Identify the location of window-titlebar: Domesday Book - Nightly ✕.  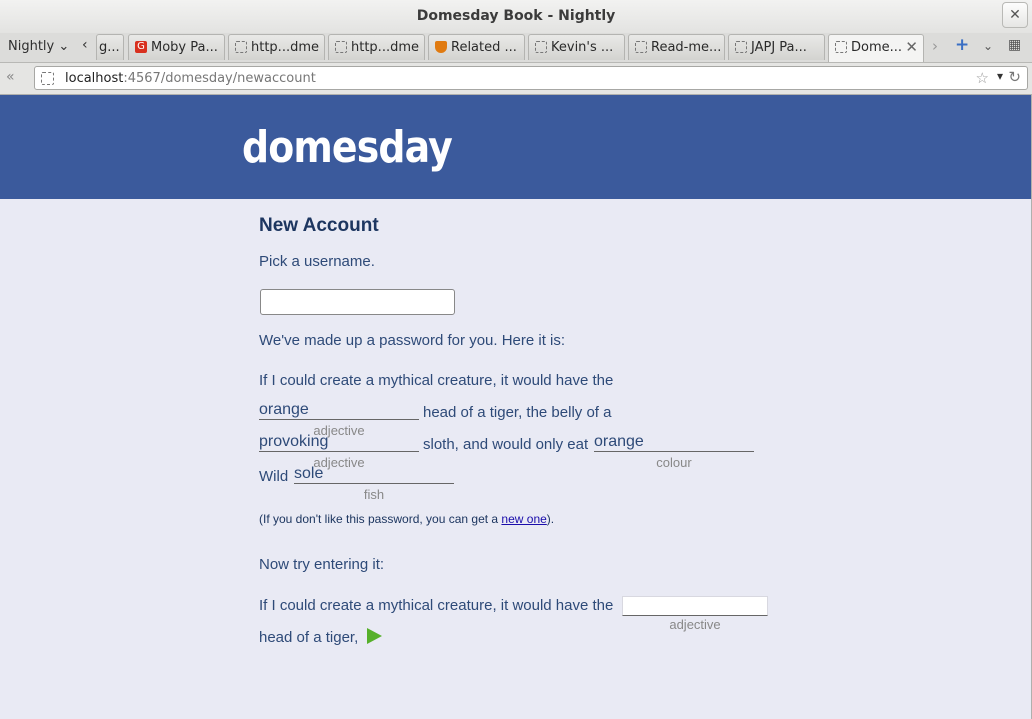
(516, 17).